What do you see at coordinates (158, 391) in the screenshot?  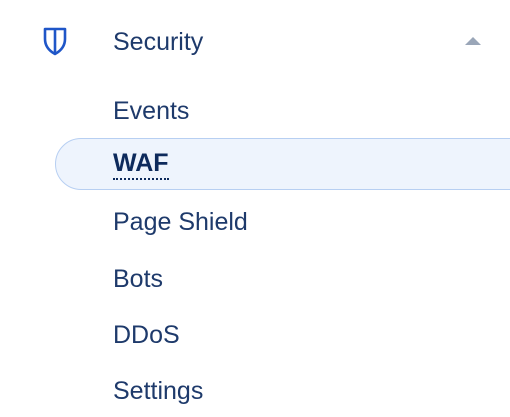 I see `sidebar-item-label: Settings` at bounding box center [158, 391].